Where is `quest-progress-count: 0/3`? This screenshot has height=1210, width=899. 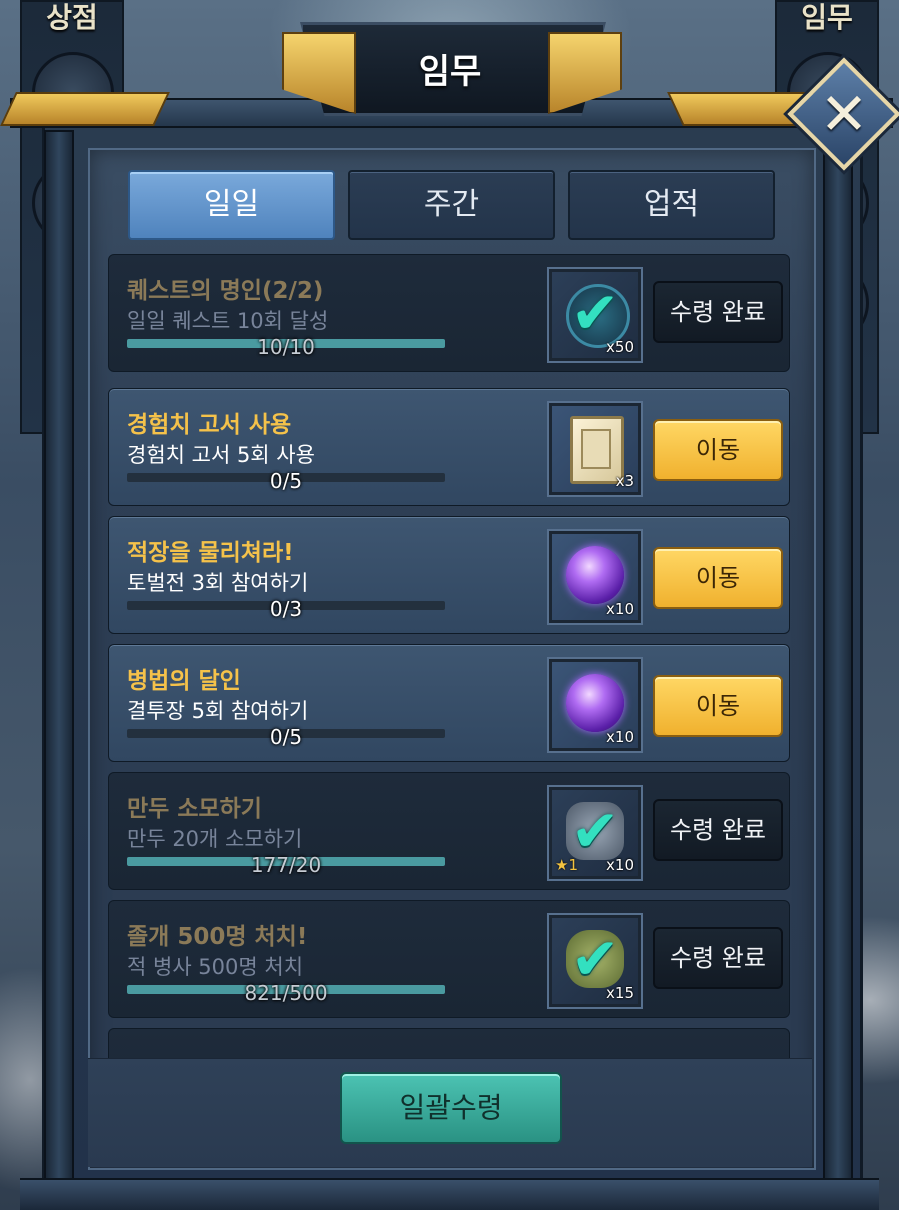
quest-progress-count: 0/3 is located at coordinates (286, 609).